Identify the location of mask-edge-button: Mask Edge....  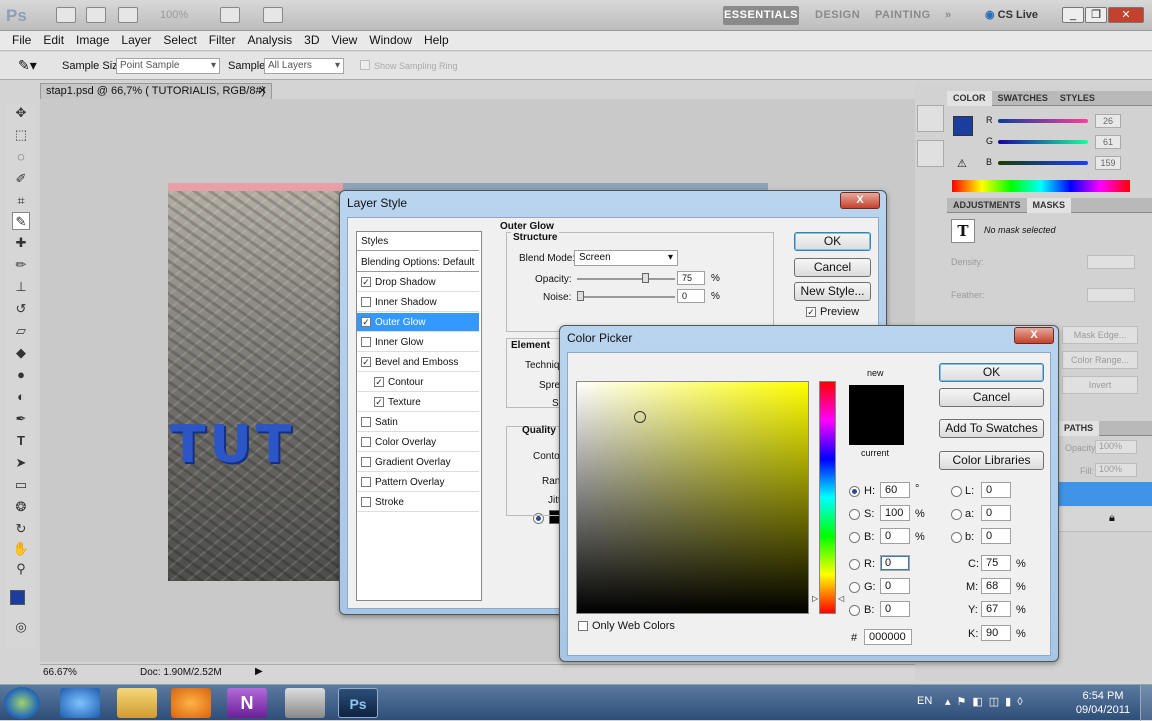
(1100, 335).